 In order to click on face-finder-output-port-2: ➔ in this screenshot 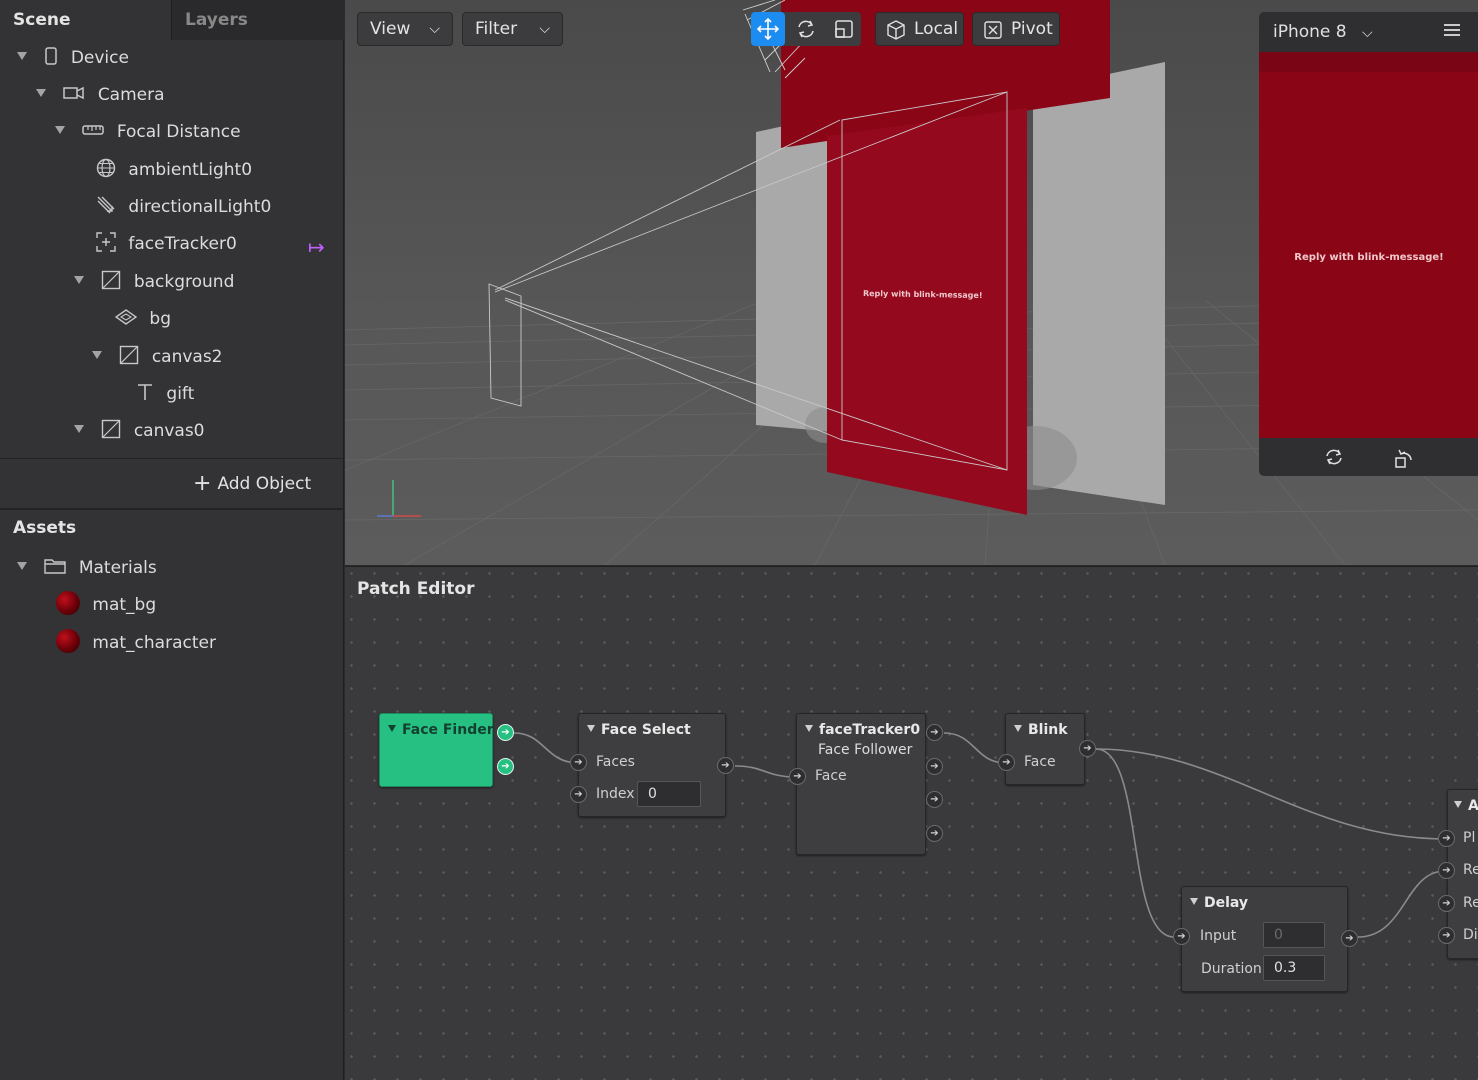, I will do `click(505, 766)`.